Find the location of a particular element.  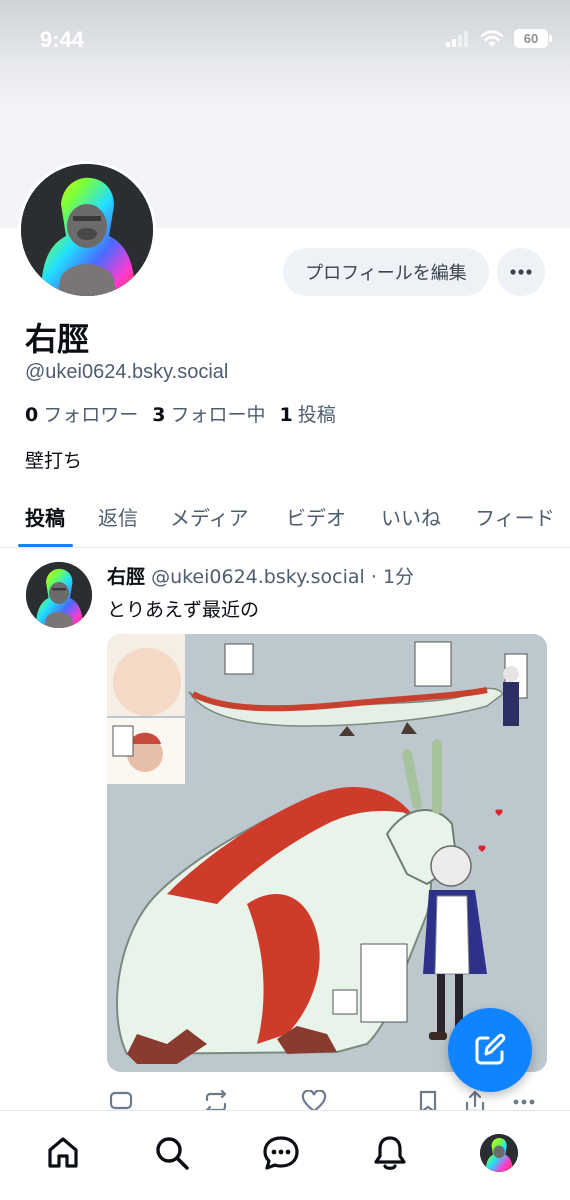

nav-notifications is located at coordinates (390, 1153).